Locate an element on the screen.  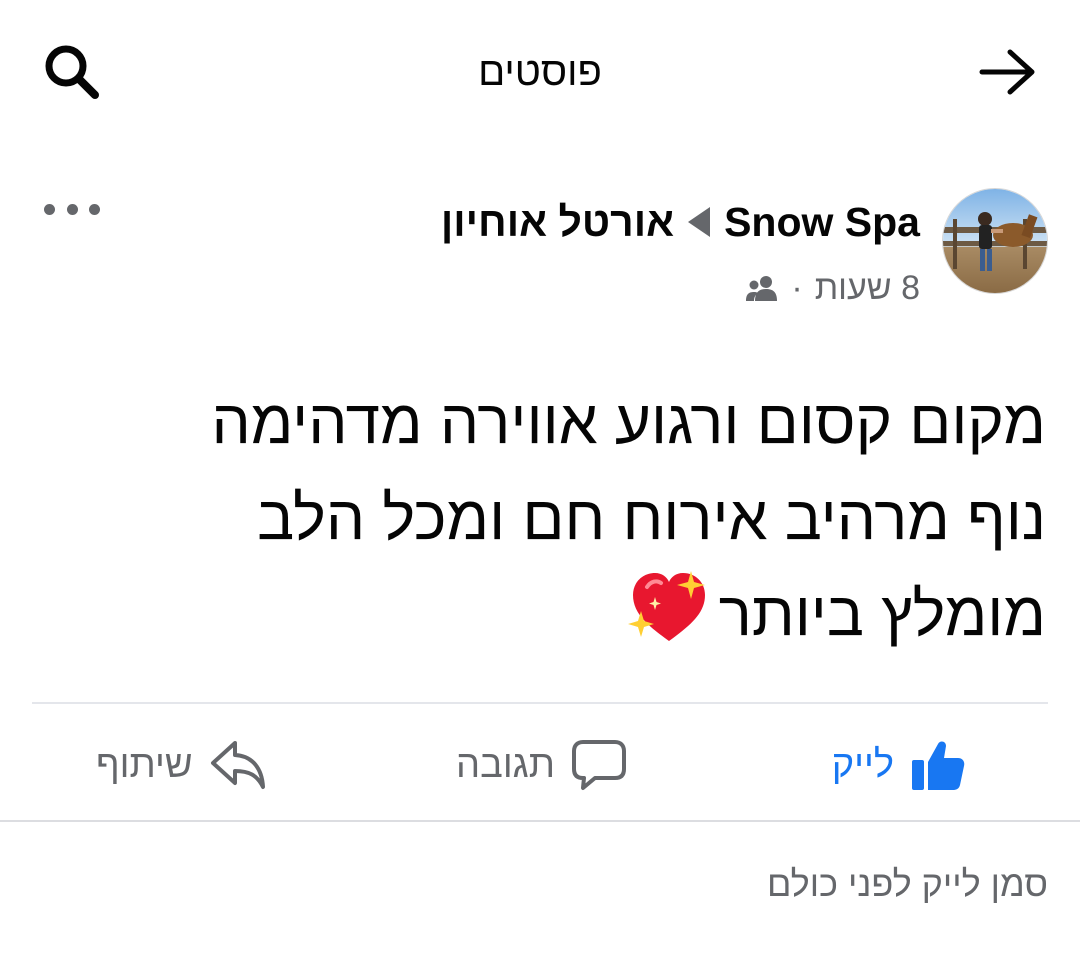
search-button is located at coordinates (72, 72).